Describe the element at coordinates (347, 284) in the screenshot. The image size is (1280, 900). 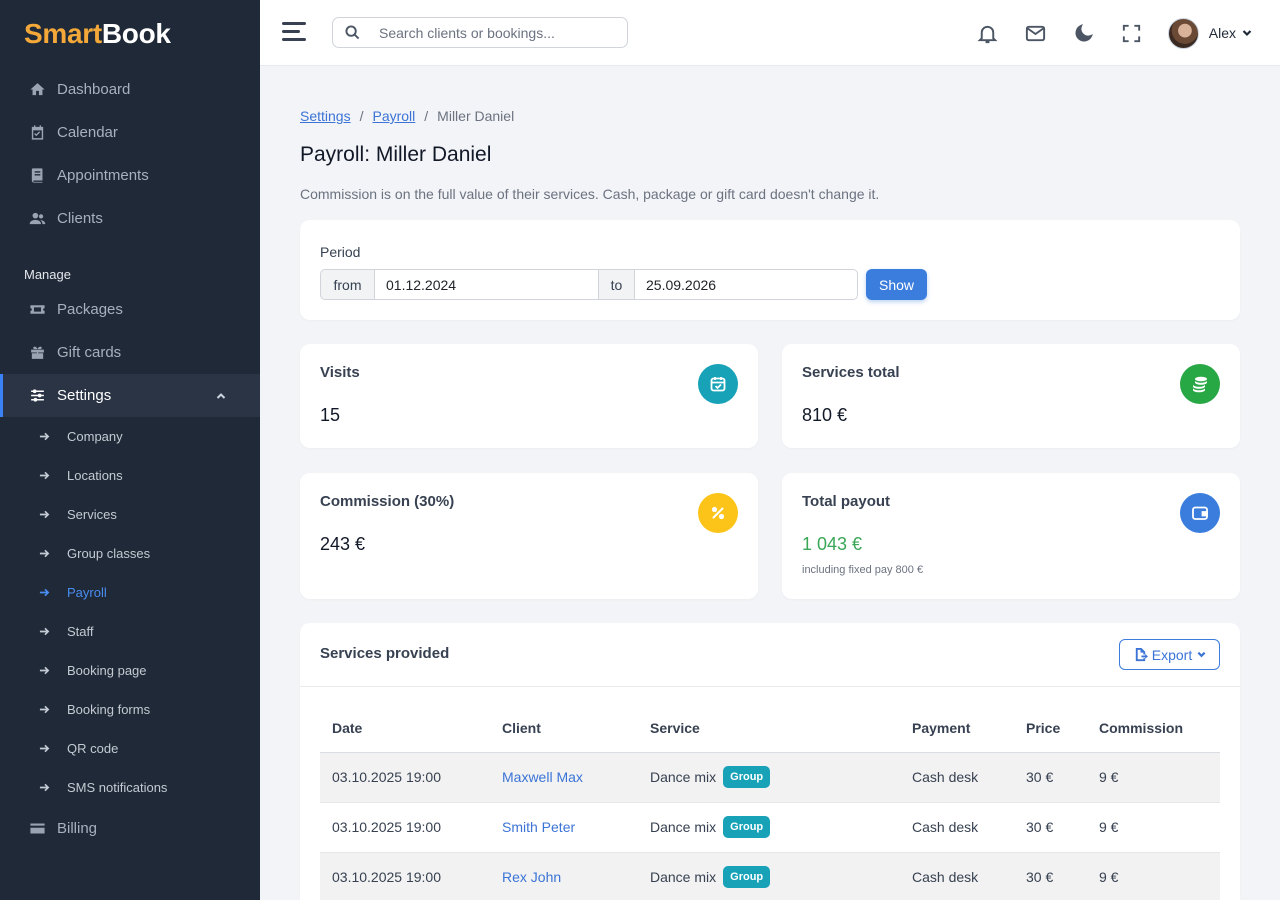
I see `from-label: from` at that location.